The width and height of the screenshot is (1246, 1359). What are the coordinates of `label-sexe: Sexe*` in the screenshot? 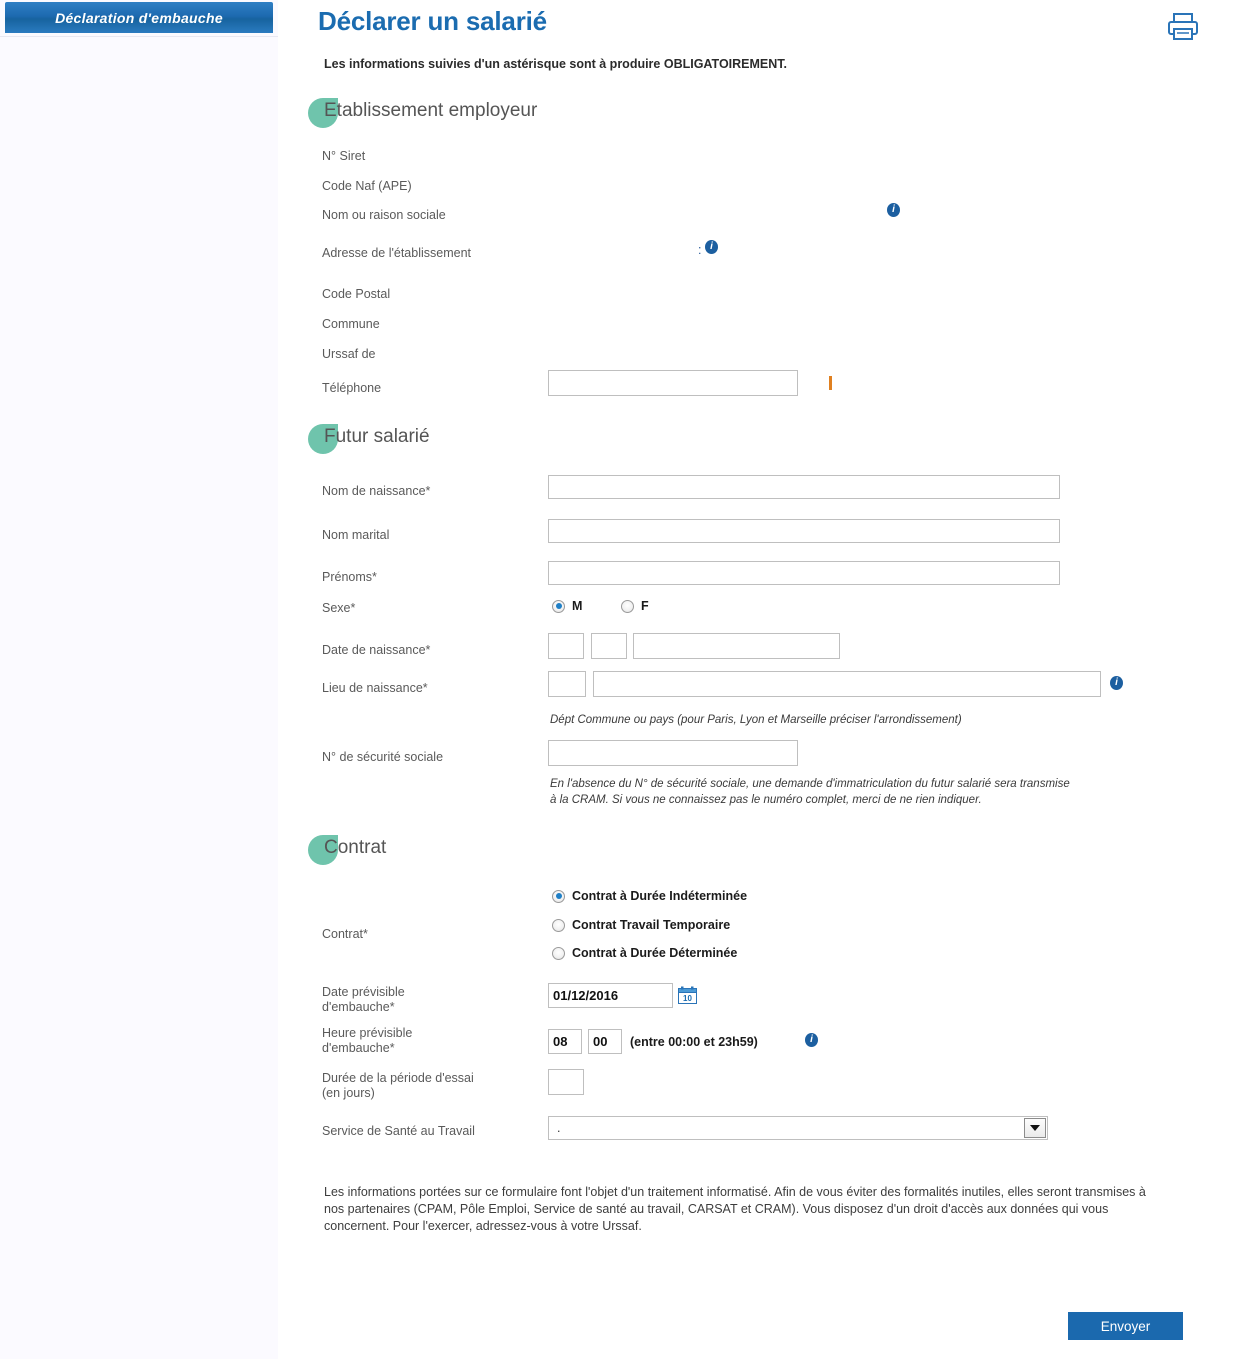 It's located at (339, 608).